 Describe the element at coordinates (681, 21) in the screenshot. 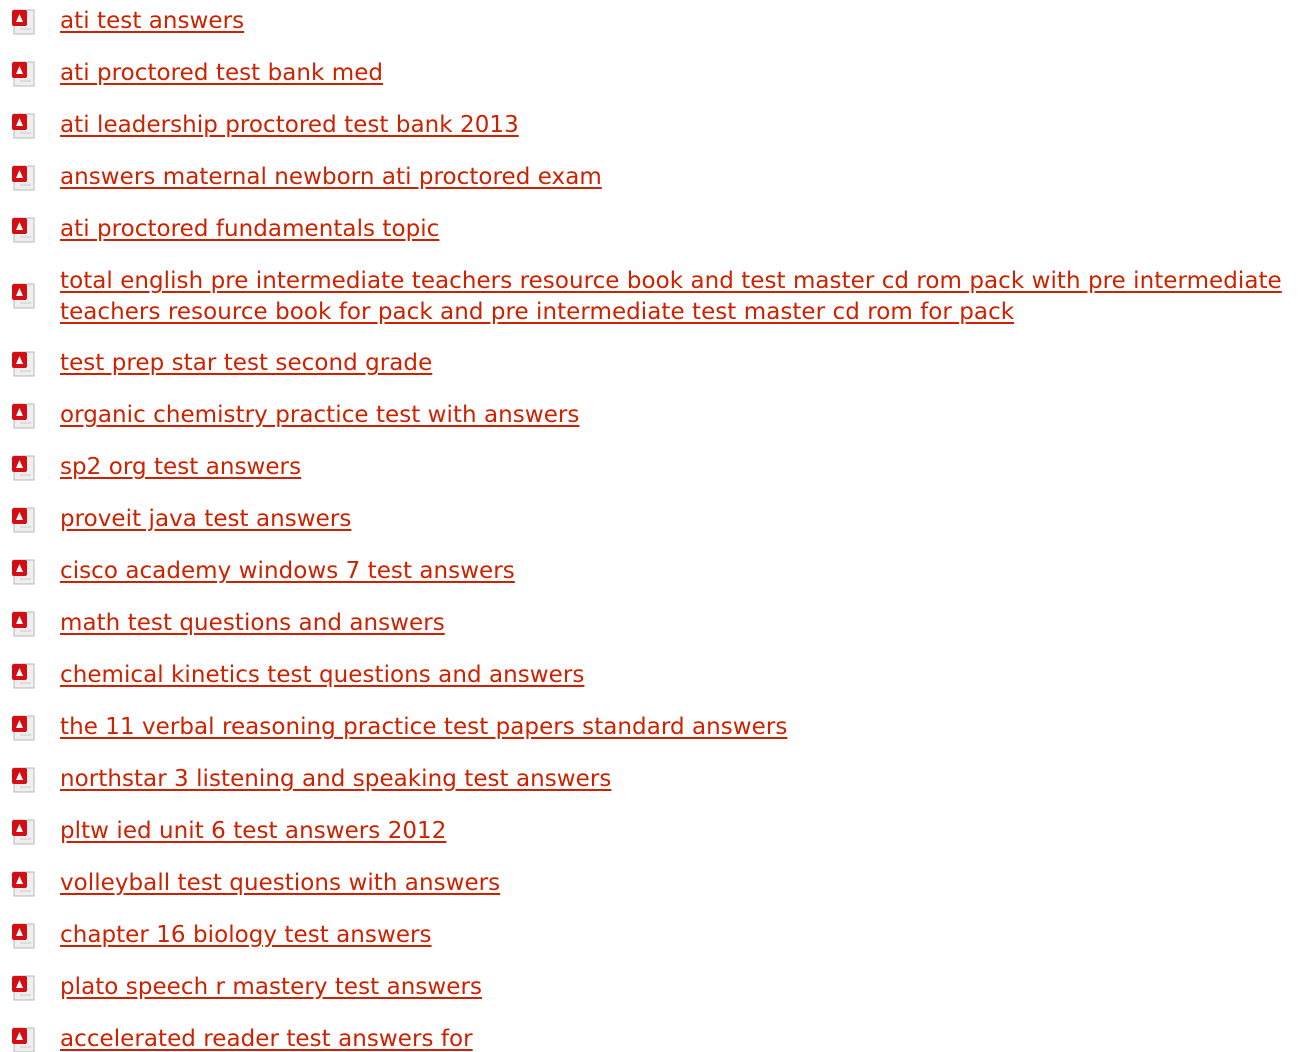

I see `pdf-link: ati test answers` at that location.